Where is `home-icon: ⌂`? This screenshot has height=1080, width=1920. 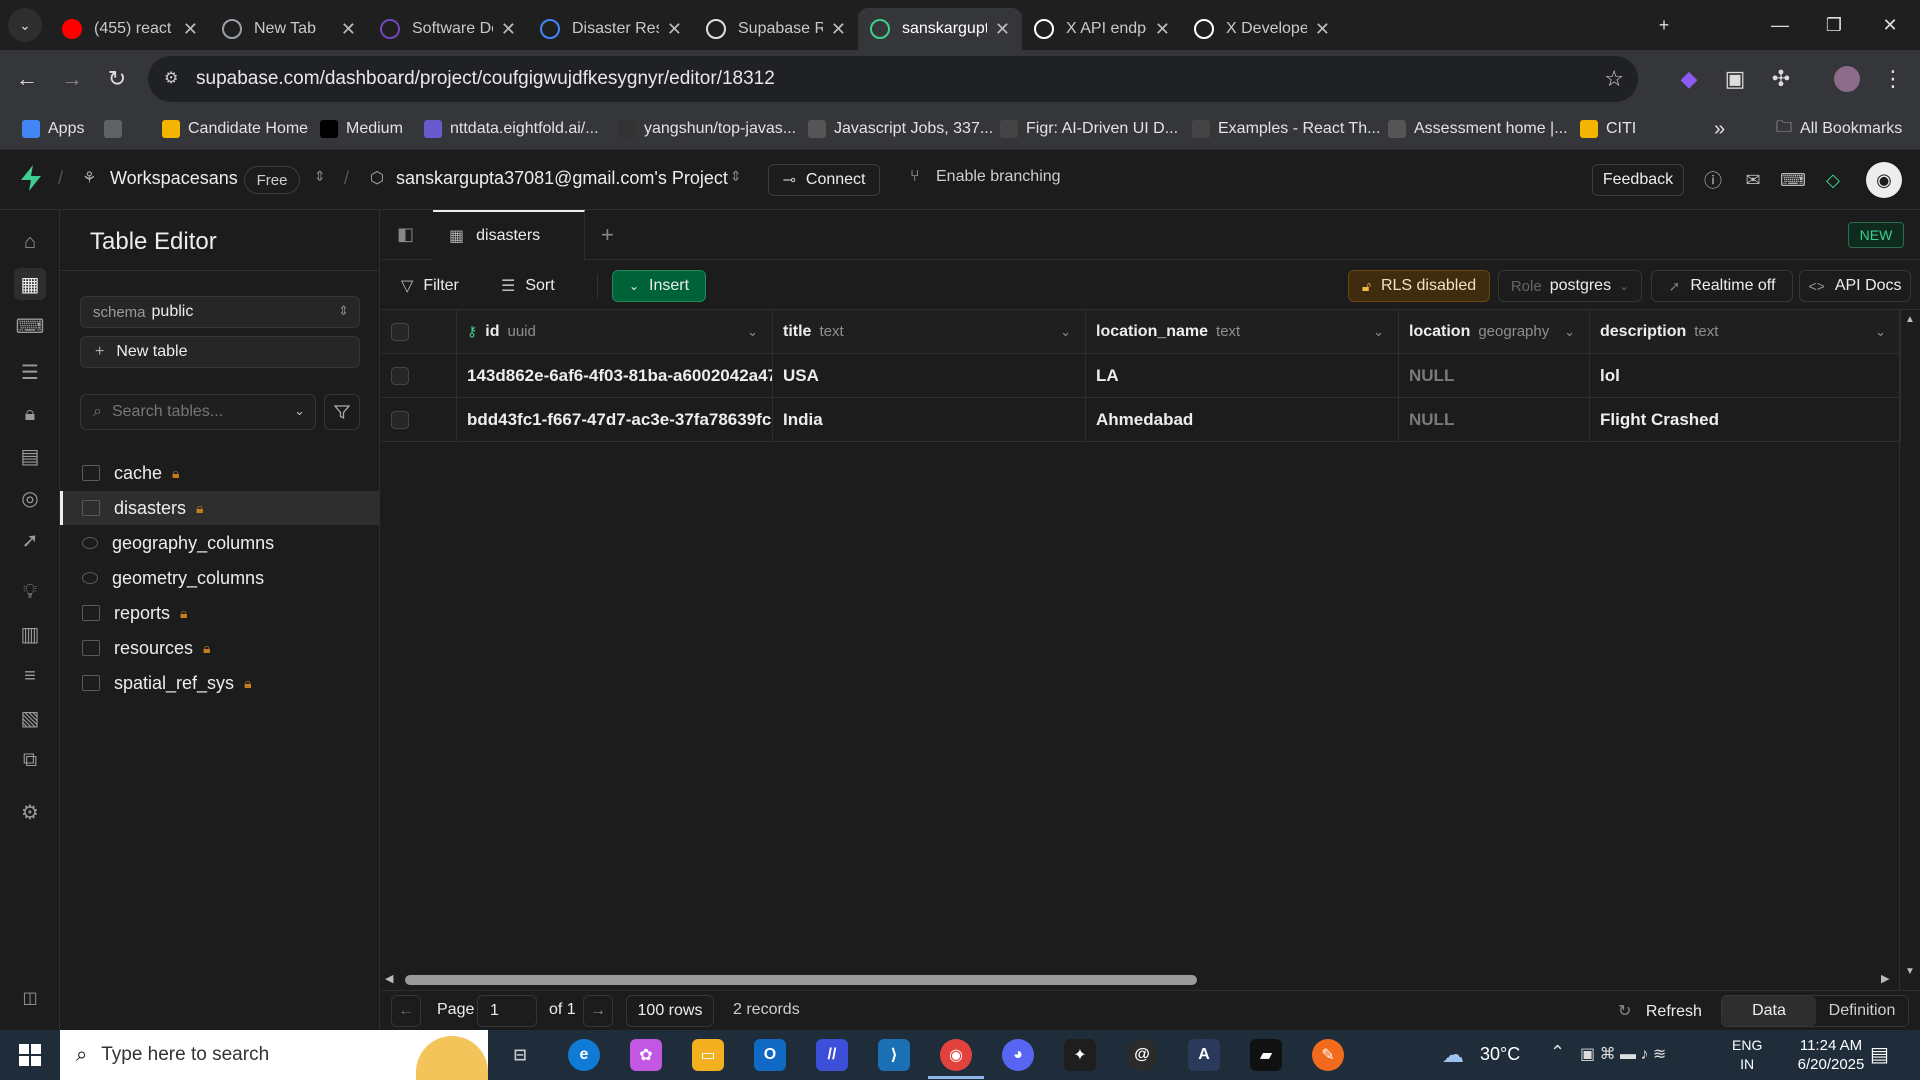 home-icon: ⌂ is located at coordinates (30, 242).